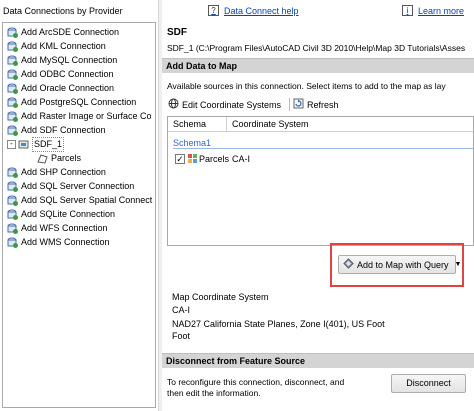 The image size is (474, 411). Describe the element at coordinates (180, 159) in the screenshot. I see `parcels-checkbox: ✓` at that location.